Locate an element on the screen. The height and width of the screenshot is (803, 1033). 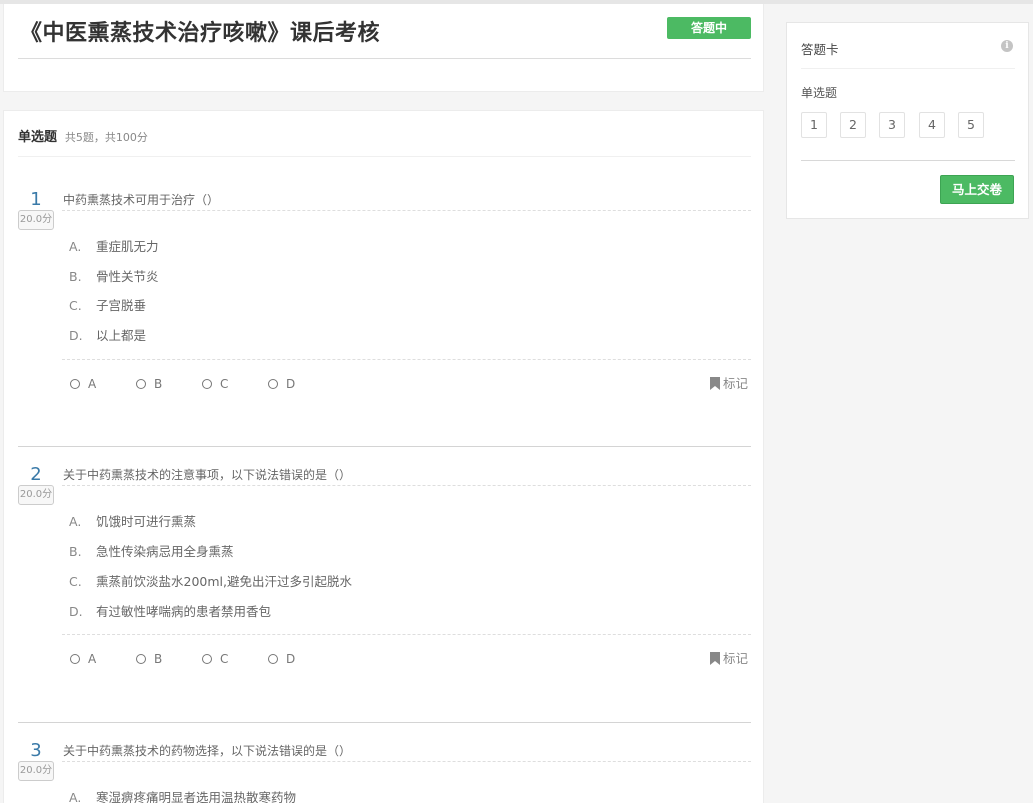
option-d: D. 有过敏性哮喘病的患者禁用香包 is located at coordinates (170, 610).